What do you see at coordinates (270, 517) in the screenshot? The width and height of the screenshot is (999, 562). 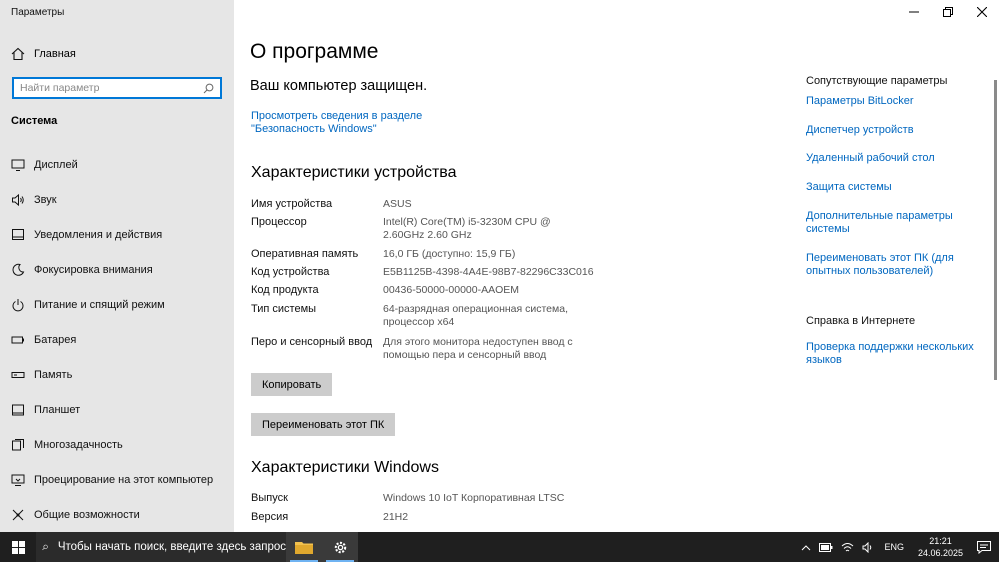 I see `spec-label-version: Версия` at bounding box center [270, 517].